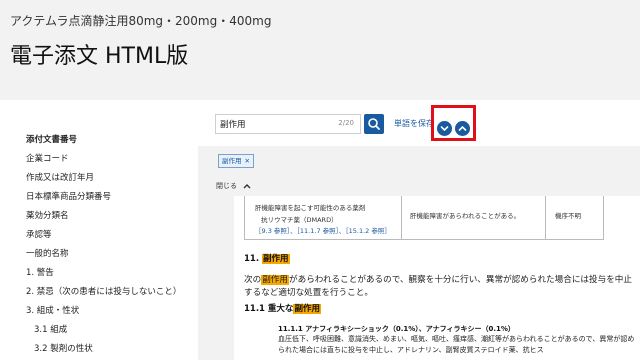 Image resolution: width=640 pixels, height=360 pixels. Describe the element at coordinates (50, 329) in the screenshot. I see `sidebar-item-composition-detail: 3.1 組成` at that location.